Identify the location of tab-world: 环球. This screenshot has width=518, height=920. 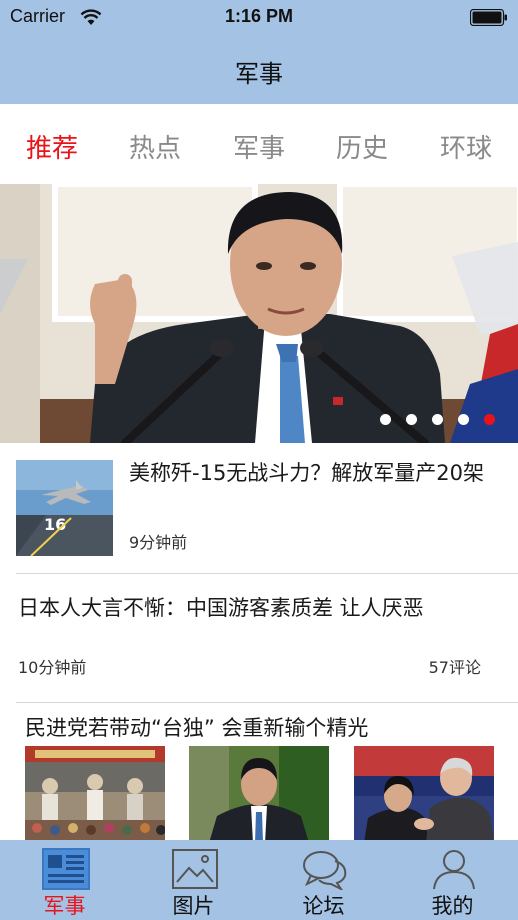
(466, 146).